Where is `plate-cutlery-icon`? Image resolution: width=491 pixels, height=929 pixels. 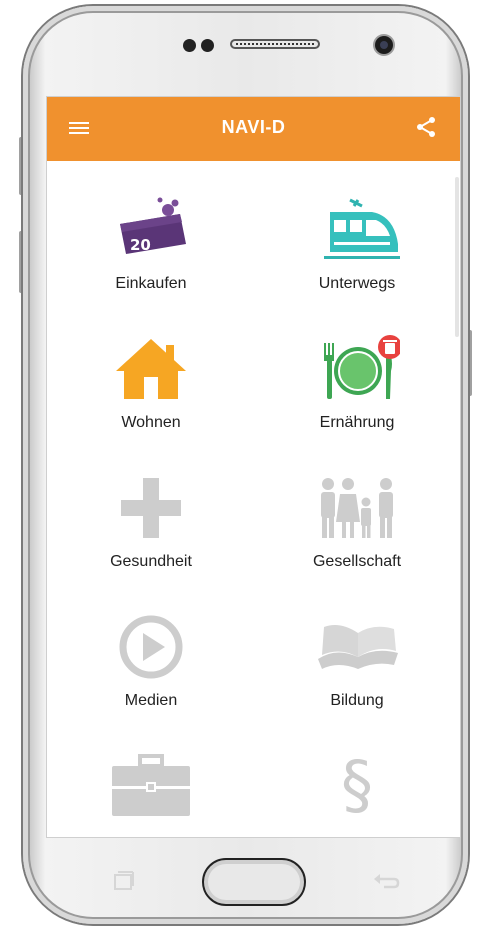 plate-cutlery-icon is located at coordinates (362, 367).